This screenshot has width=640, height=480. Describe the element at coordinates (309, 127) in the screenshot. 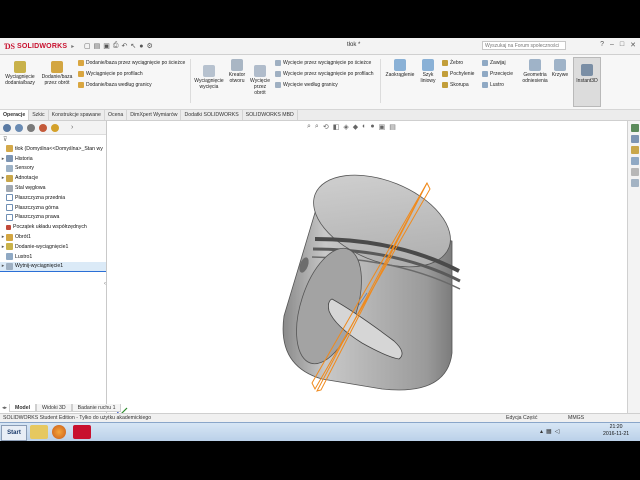

I see `zoom-fit-icon: ⌕` at that location.